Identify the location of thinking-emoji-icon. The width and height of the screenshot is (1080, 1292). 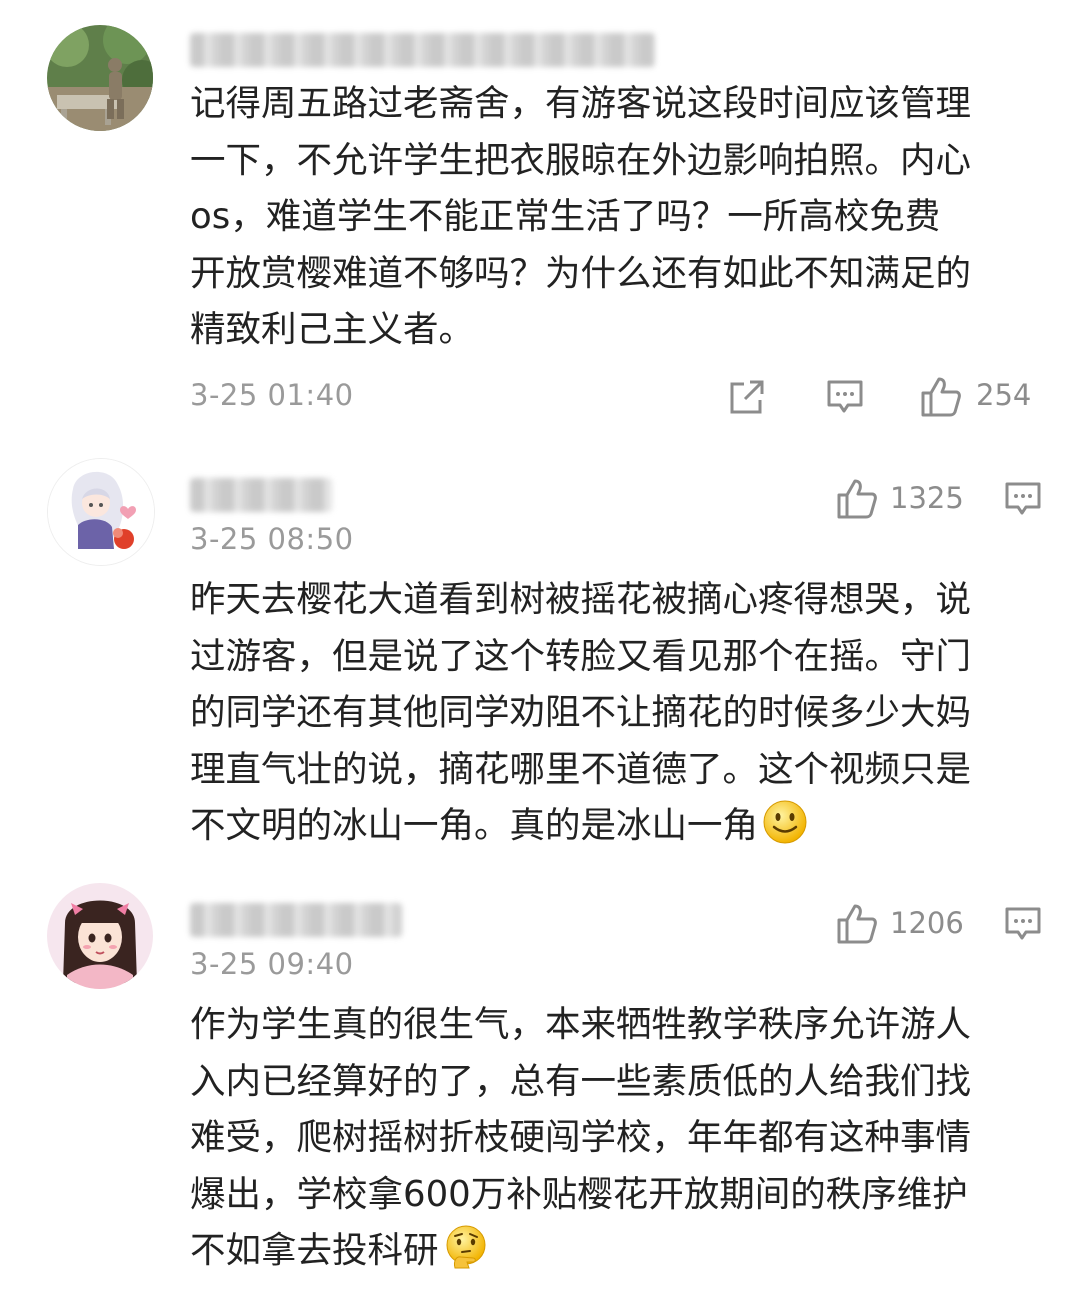
(466, 1247).